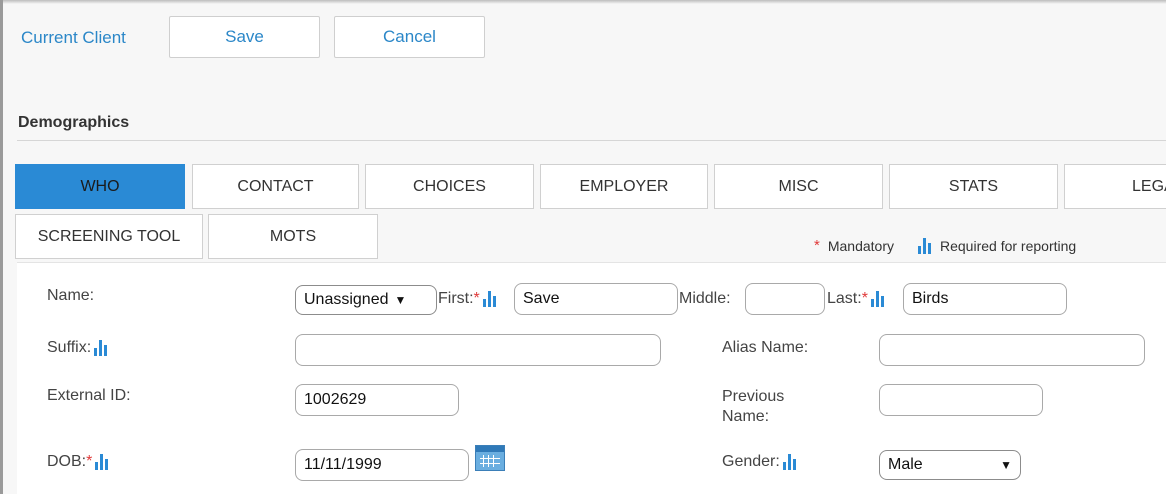  Describe the element at coordinates (67, 461) in the screenshot. I see `dob-label-text: DOB:` at that location.